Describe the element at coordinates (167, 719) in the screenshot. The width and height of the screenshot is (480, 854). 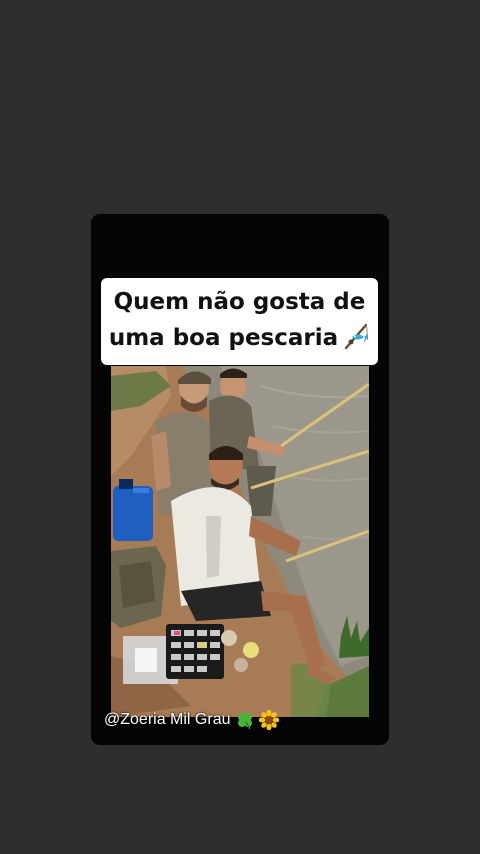
I see `watermark-text: @Zoeria Mil Grau` at that location.